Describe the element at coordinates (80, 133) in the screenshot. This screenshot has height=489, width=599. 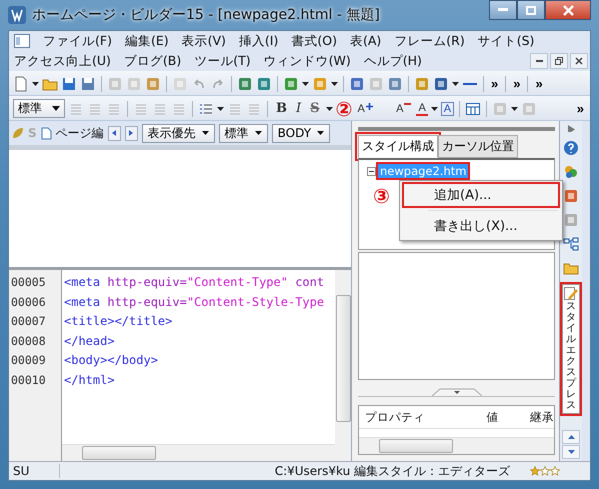
I see `page-label: ページ編` at that location.